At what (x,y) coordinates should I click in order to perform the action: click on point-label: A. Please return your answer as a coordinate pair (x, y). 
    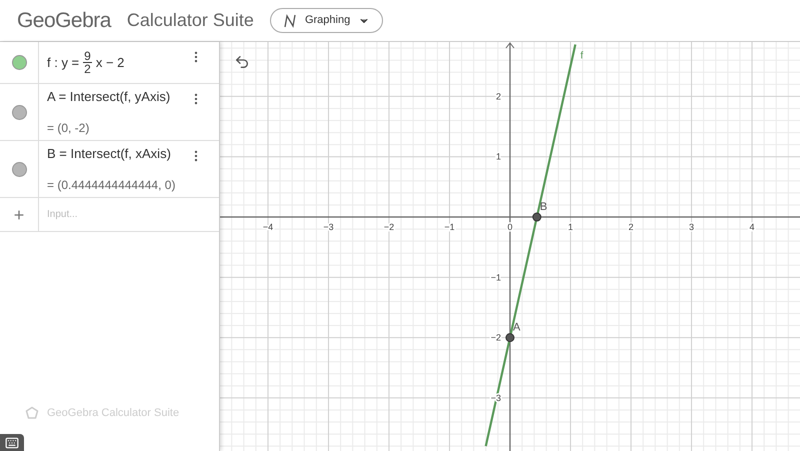
    Looking at the image, I should click on (516, 328).